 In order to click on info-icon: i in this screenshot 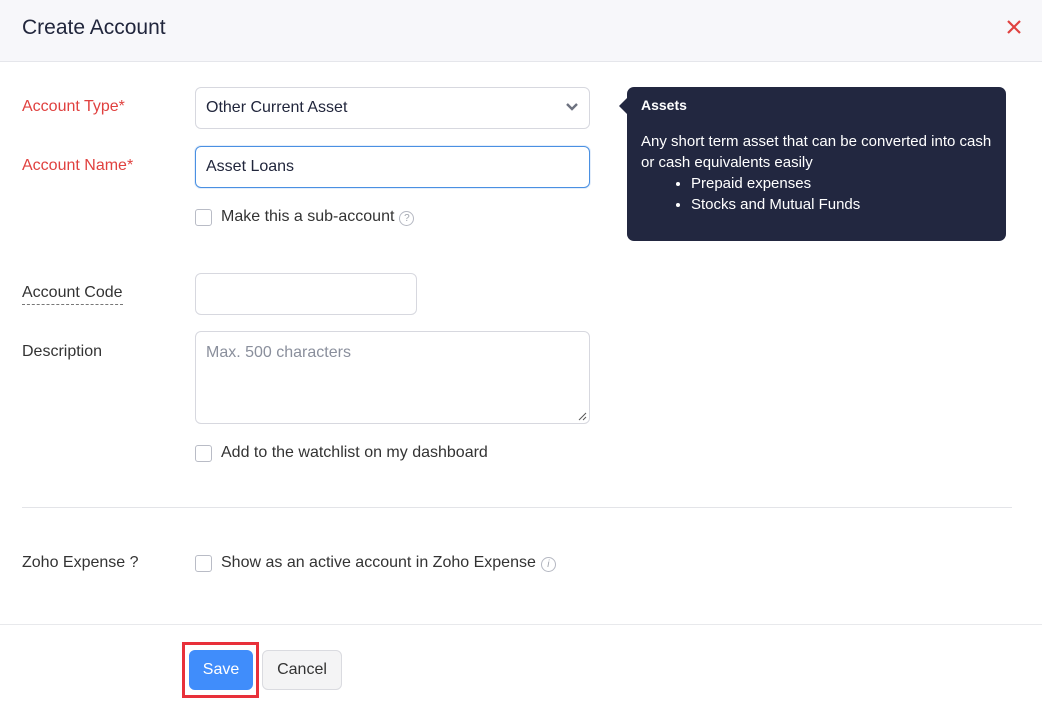, I will do `click(548, 564)`.